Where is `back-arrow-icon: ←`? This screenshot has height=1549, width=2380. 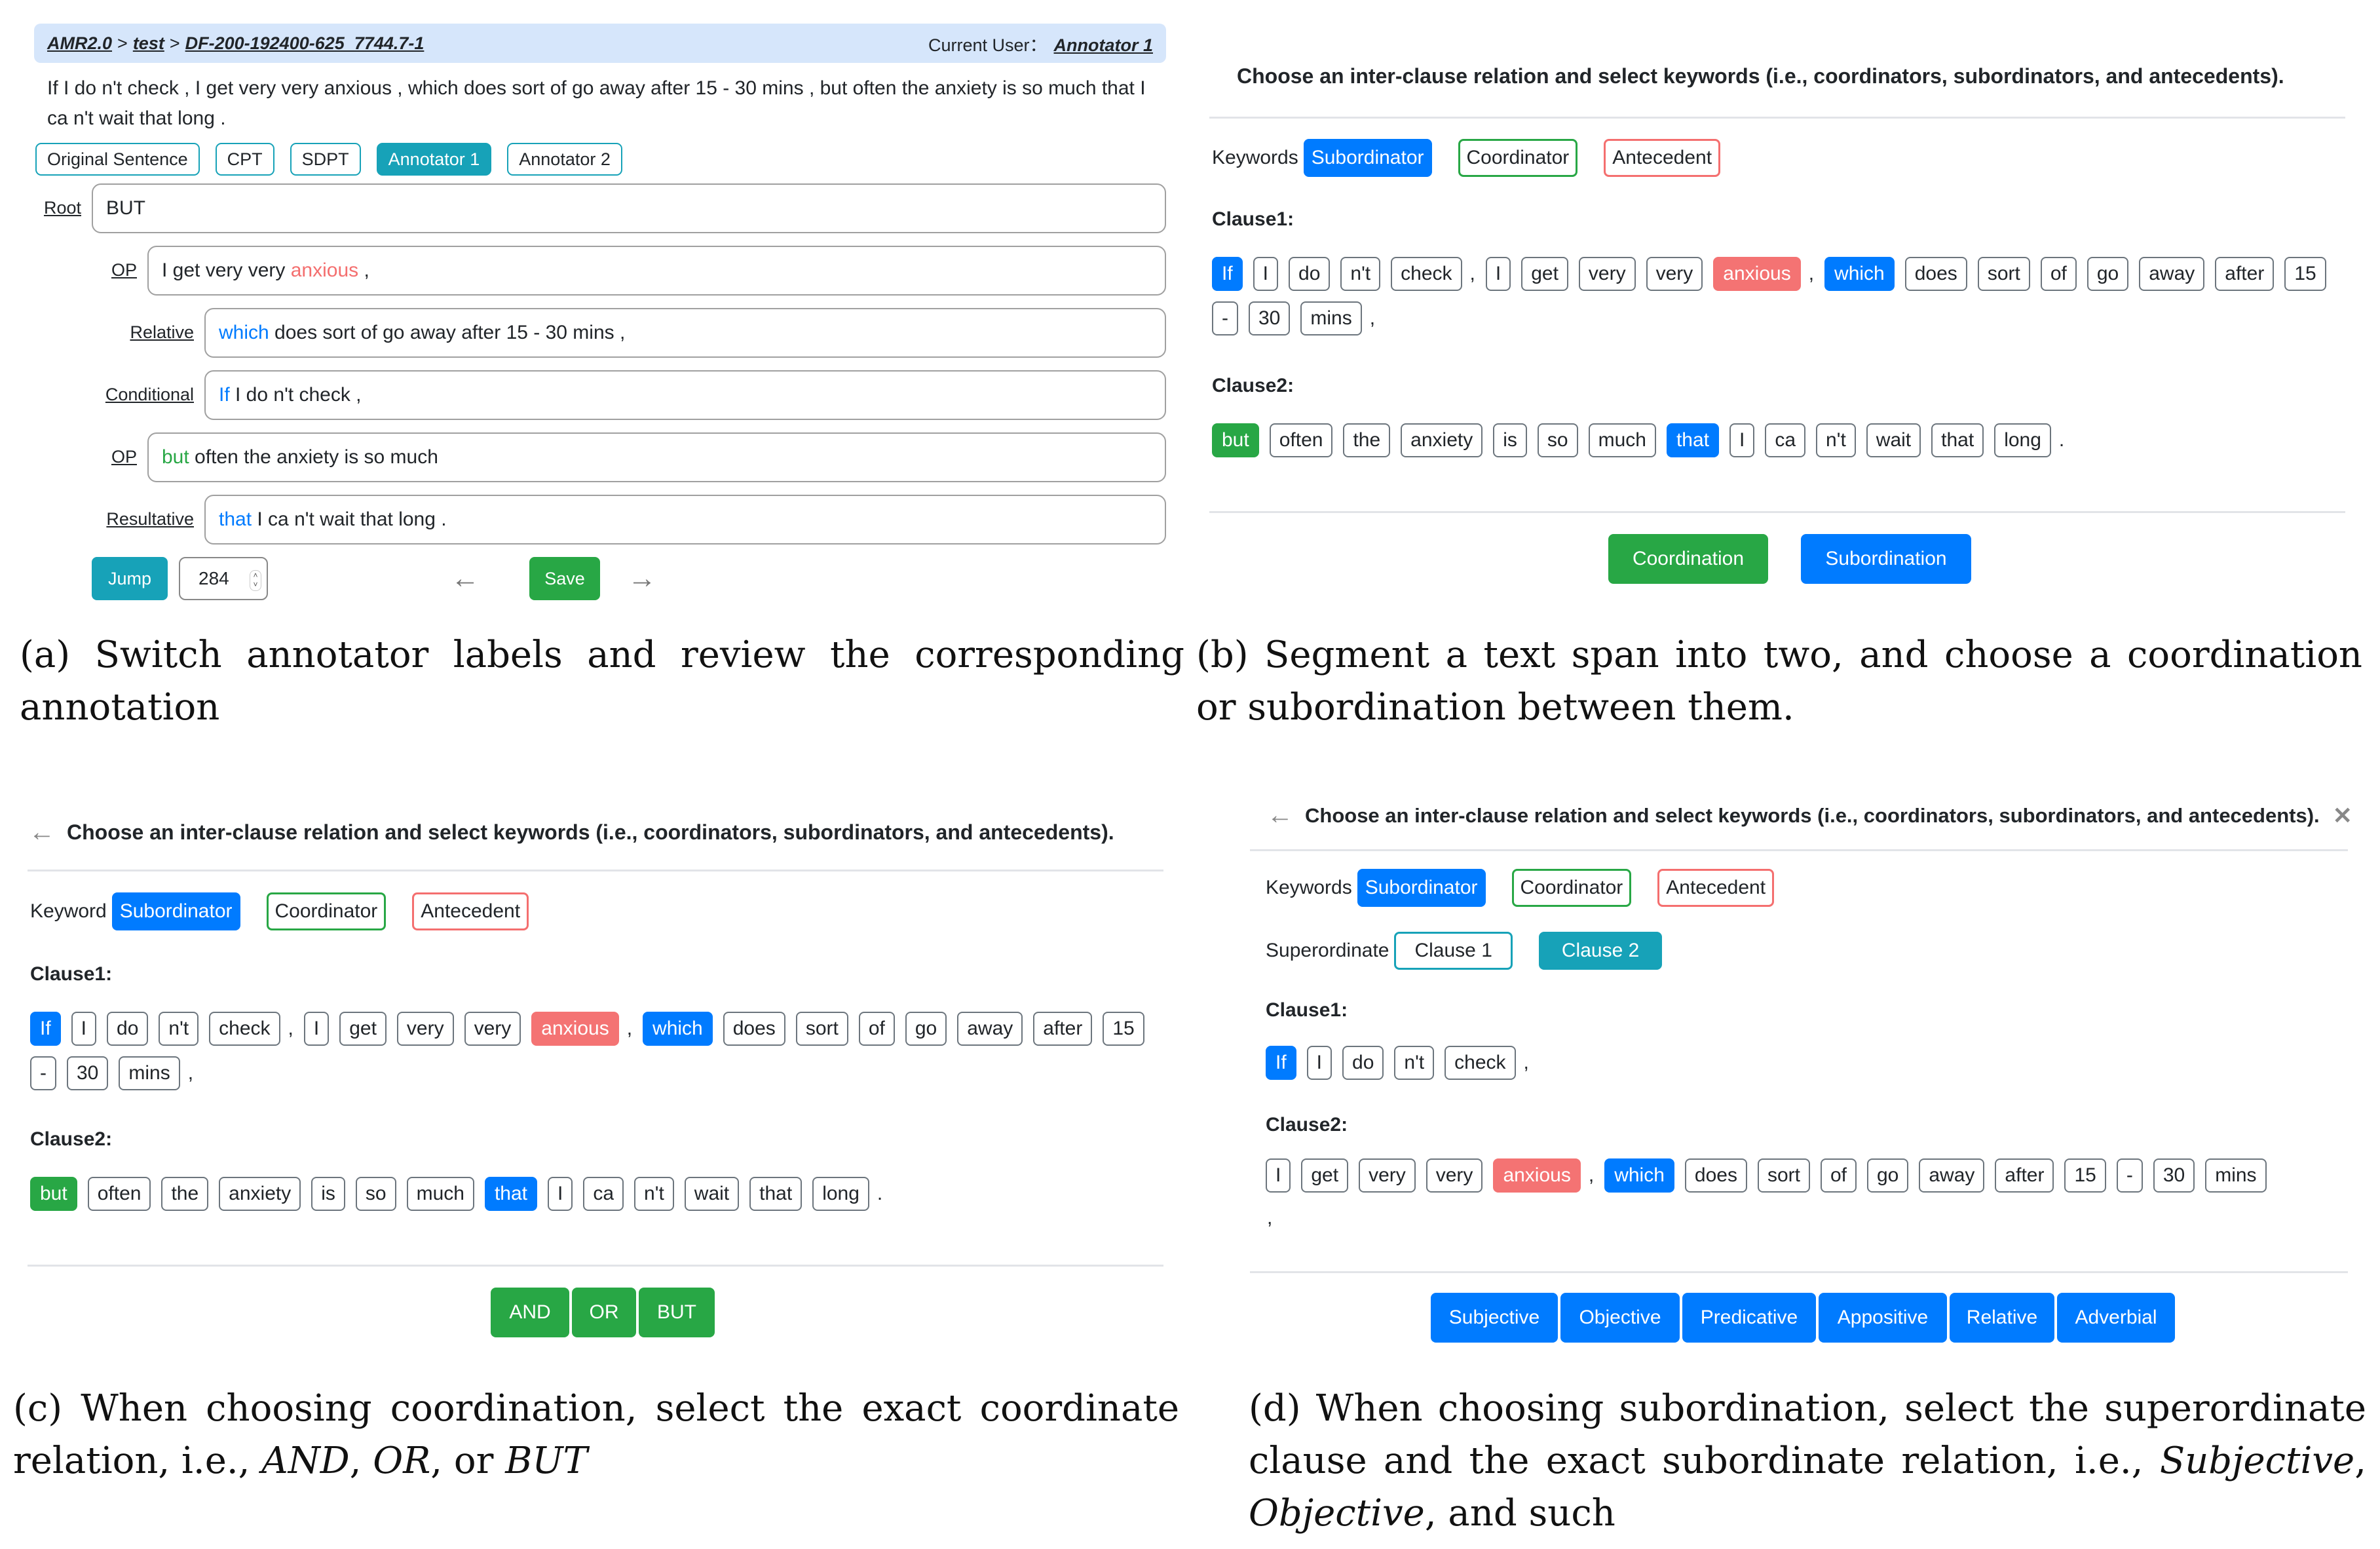
back-arrow-icon: ← is located at coordinates (42, 833).